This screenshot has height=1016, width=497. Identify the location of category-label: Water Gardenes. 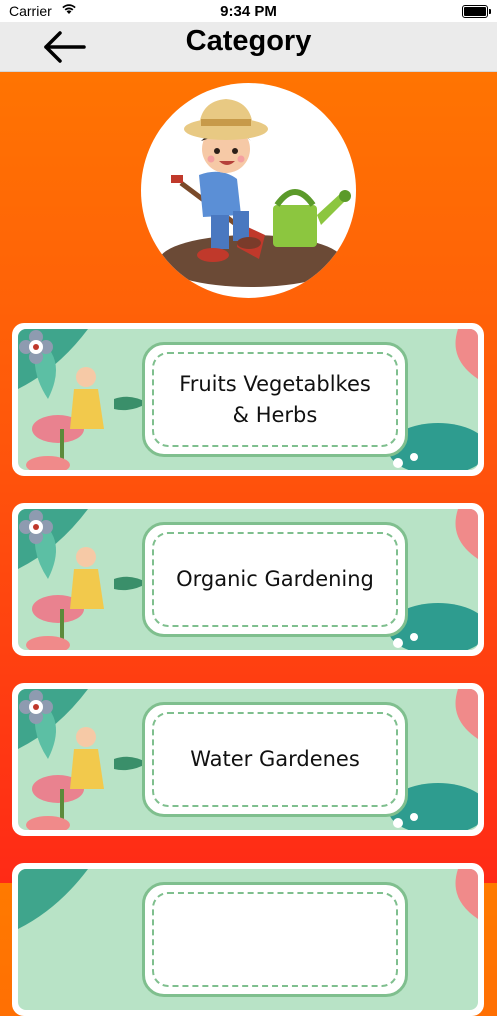
(275, 759).